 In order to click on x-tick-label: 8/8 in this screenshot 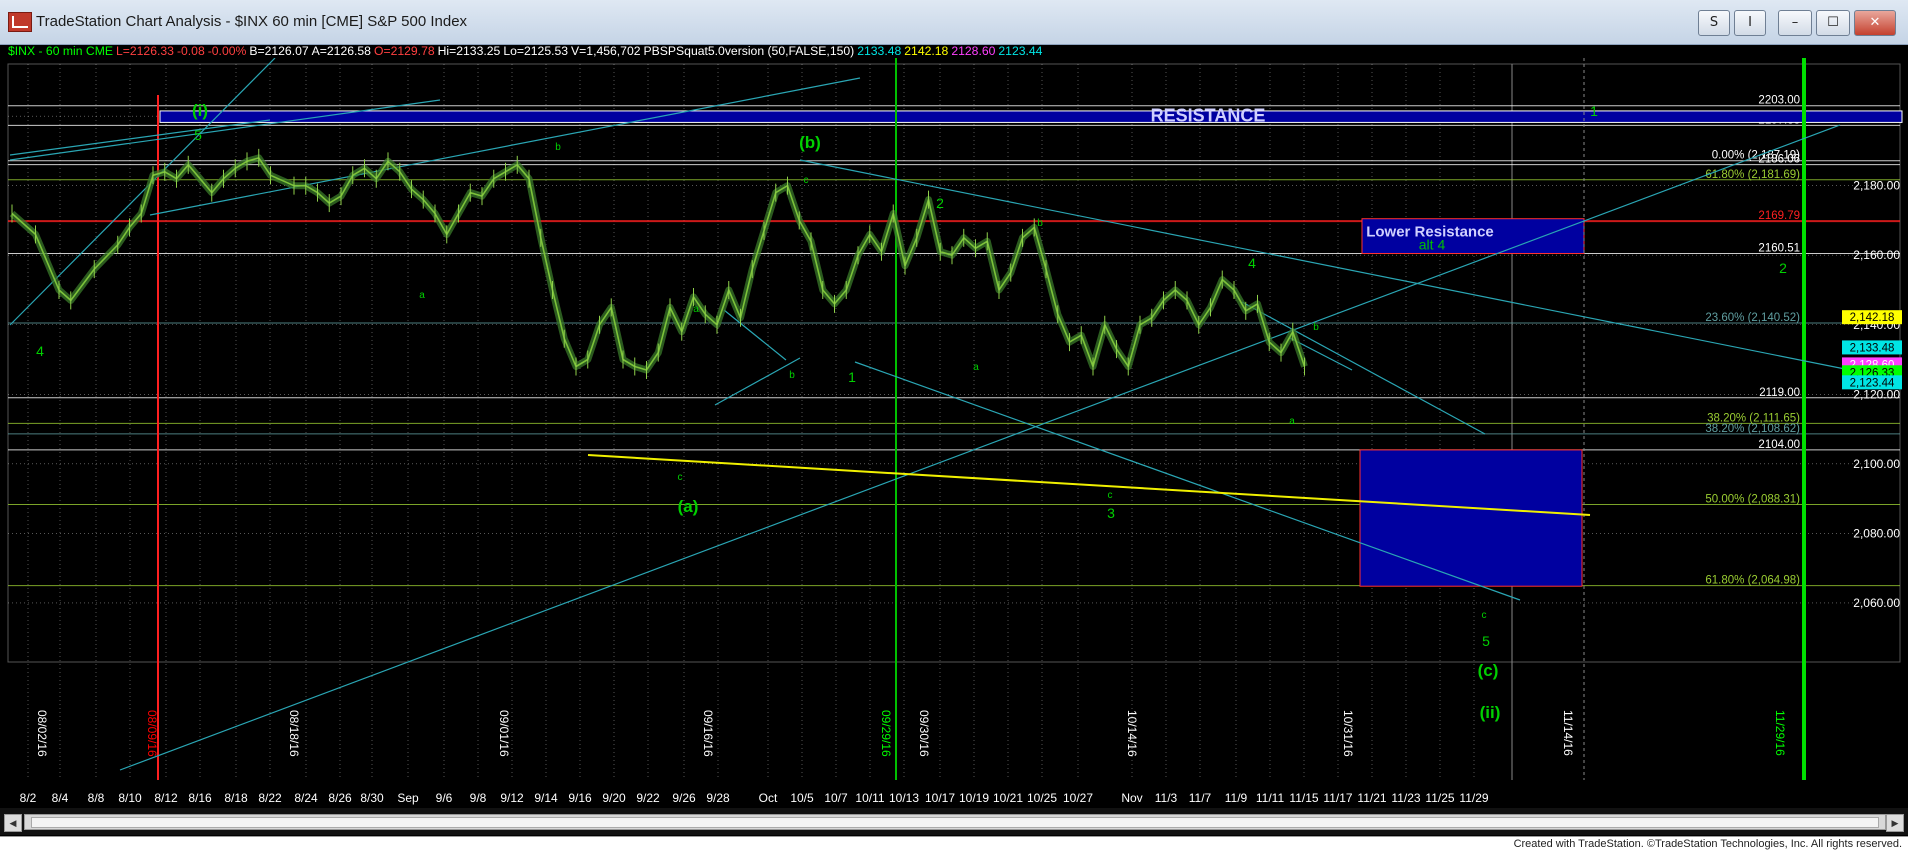, I will do `click(96, 798)`.